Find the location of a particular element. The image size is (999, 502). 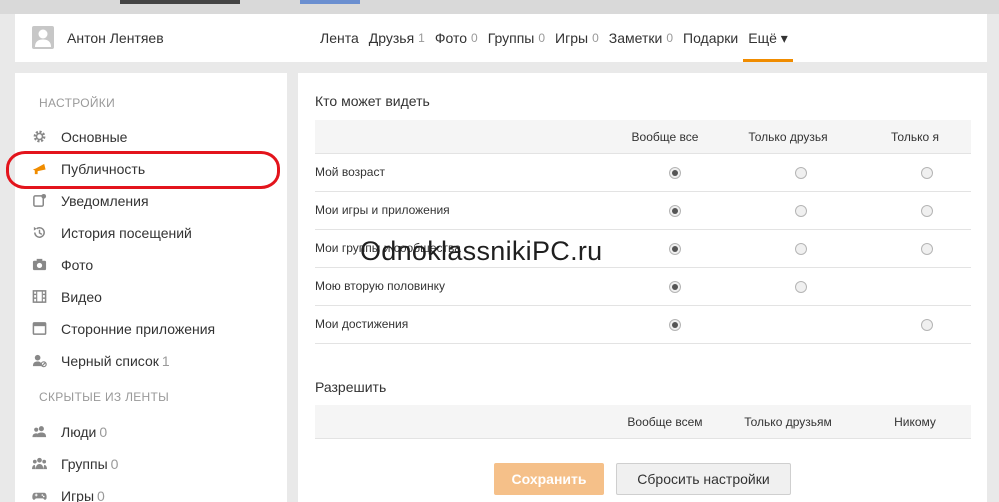

nav-item-label: Фото is located at coordinates (451, 38).